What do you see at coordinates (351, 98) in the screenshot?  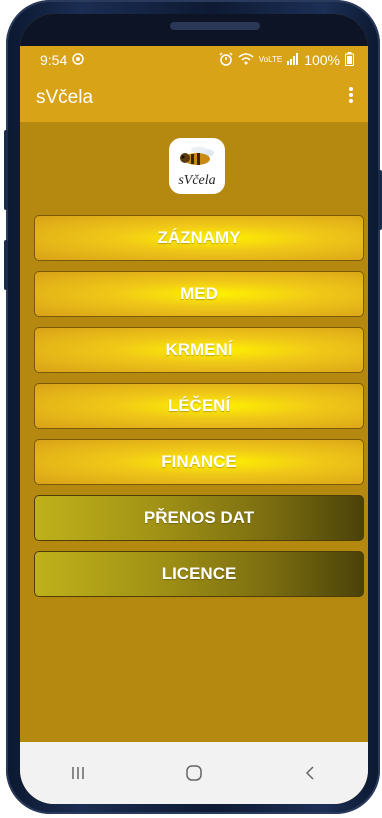 I see `more-vert-icon` at bounding box center [351, 98].